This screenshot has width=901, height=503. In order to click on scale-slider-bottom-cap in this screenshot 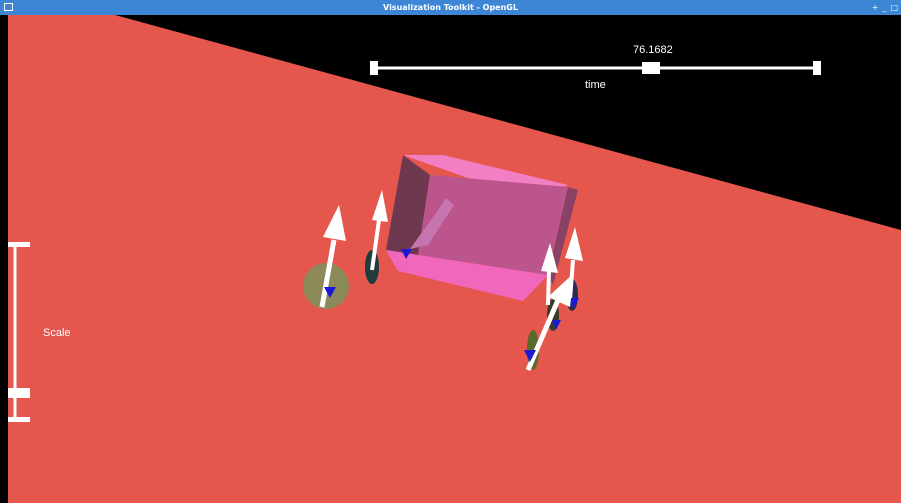, I will do `click(19, 419)`.